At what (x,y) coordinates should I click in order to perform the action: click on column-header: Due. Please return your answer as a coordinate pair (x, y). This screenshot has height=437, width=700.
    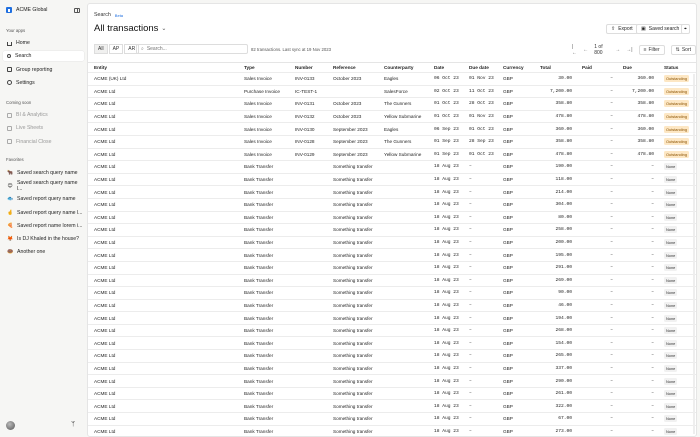
    Looking at the image, I should click on (637, 67).